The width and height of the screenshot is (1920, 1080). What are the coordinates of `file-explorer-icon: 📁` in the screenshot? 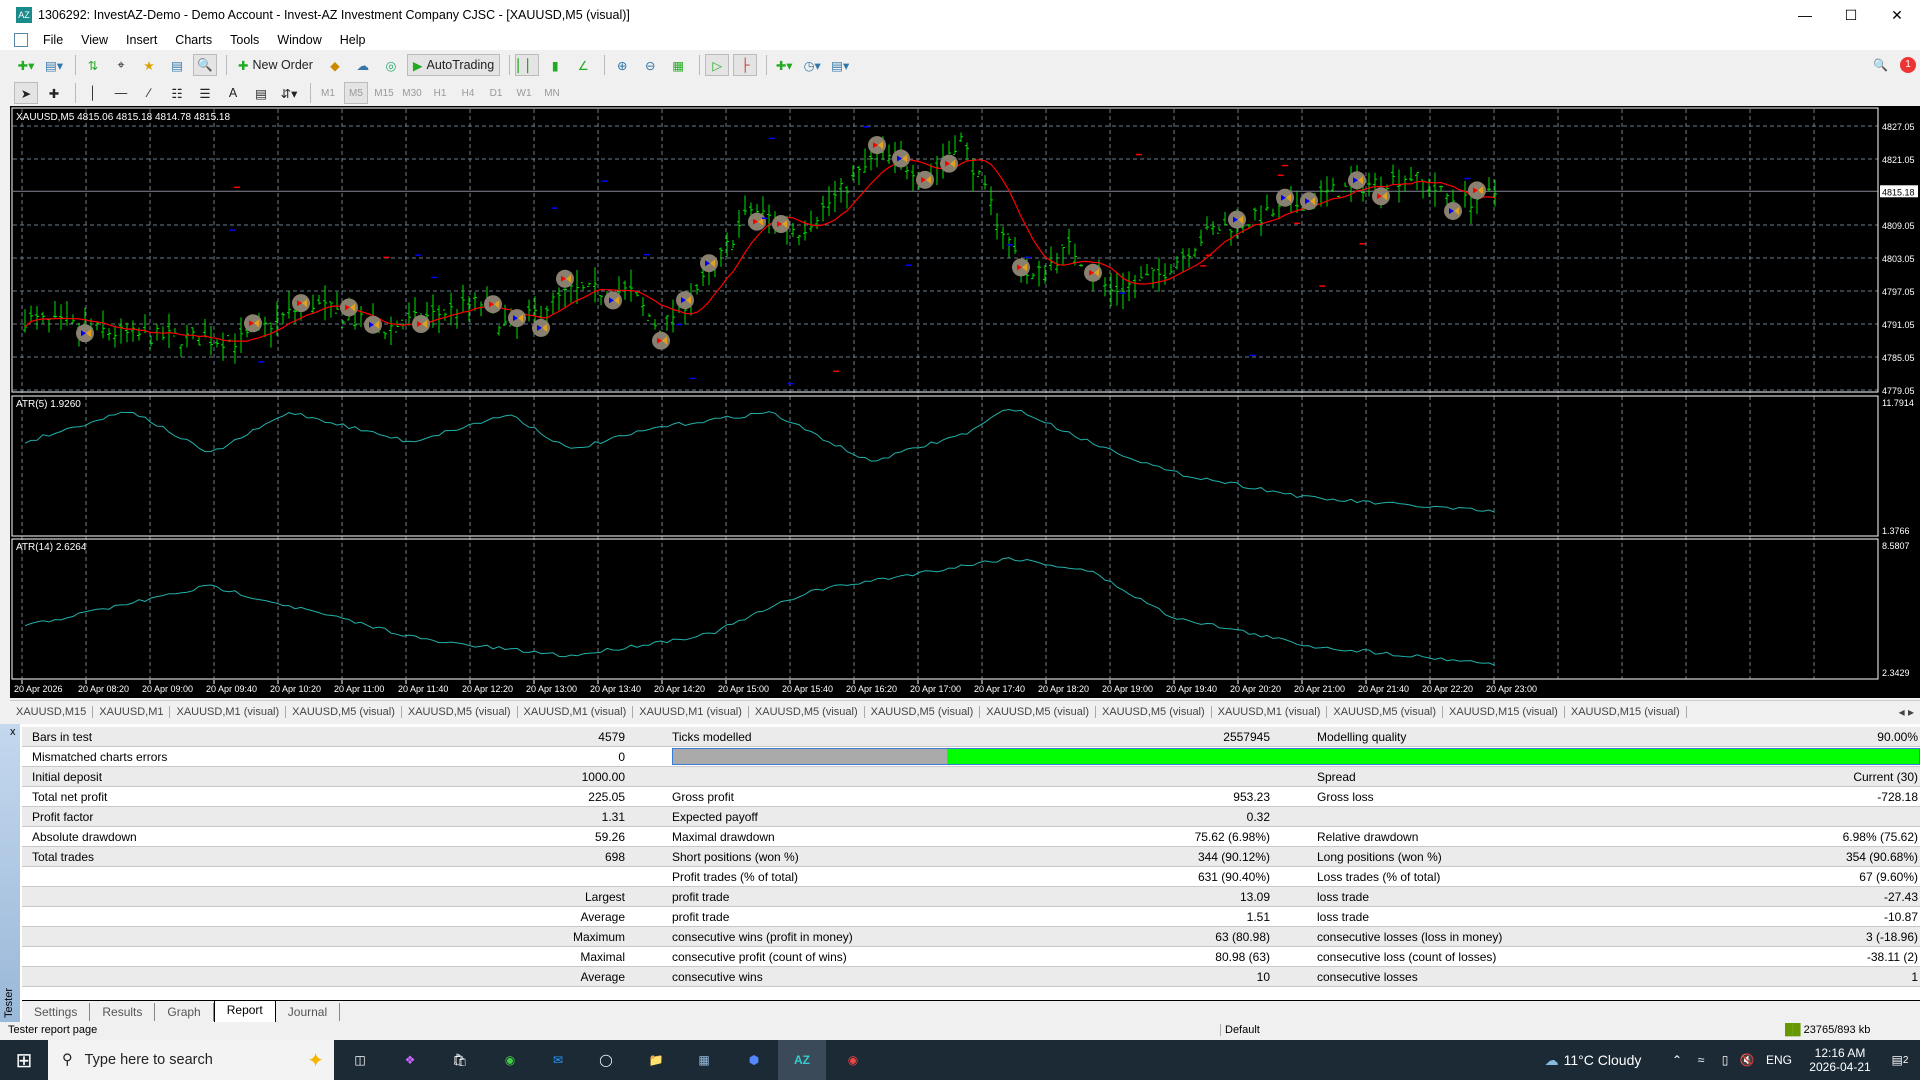 It's located at (656, 1060).